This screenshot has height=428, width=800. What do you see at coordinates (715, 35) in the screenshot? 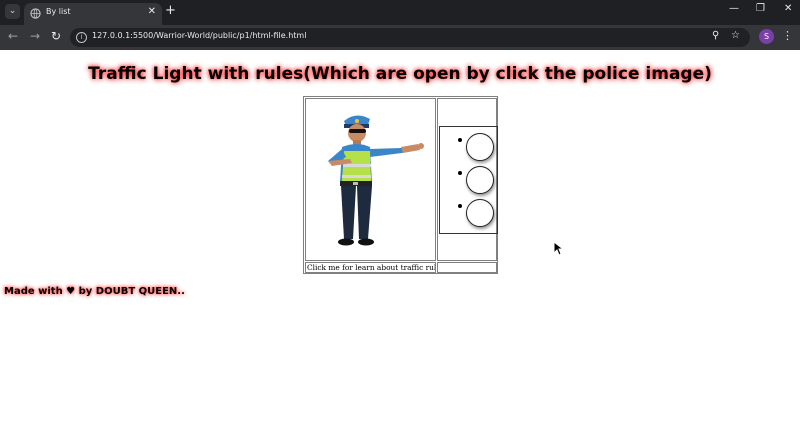
I see `zoom-icon: ⚲` at bounding box center [715, 35].